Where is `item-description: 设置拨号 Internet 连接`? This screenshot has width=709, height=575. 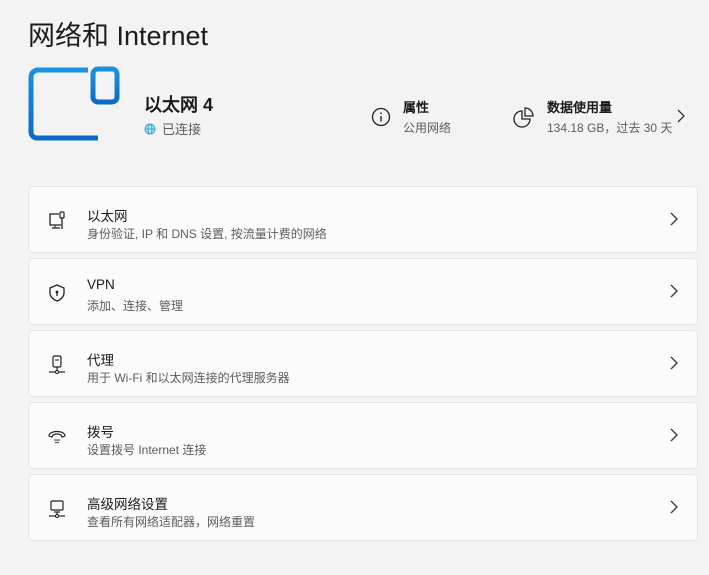
item-description: 设置拨号 Internet 连接 is located at coordinates (147, 450).